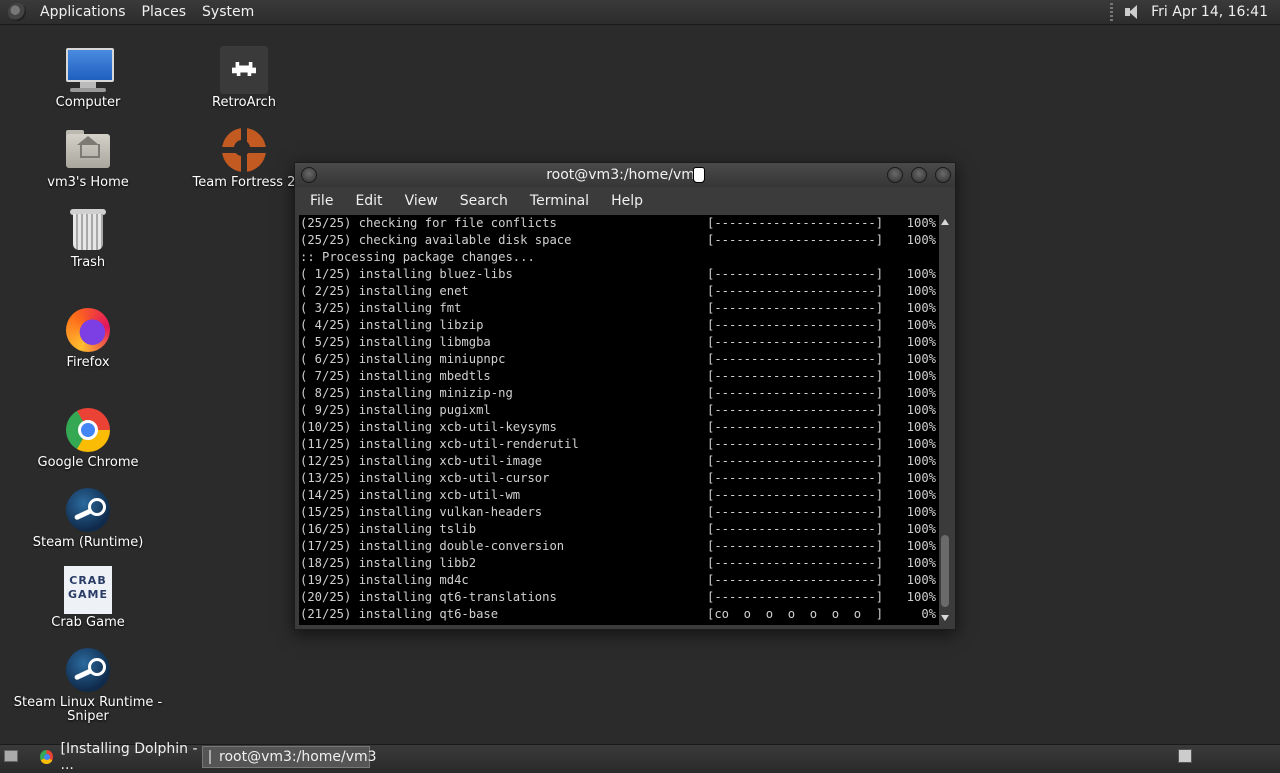 The image size is (1280, 773). Describe the element at coordinates (289, 757) in the screenshot. I see `taskbar-item-terminal: root@vm3:/home/vm3` at that location.